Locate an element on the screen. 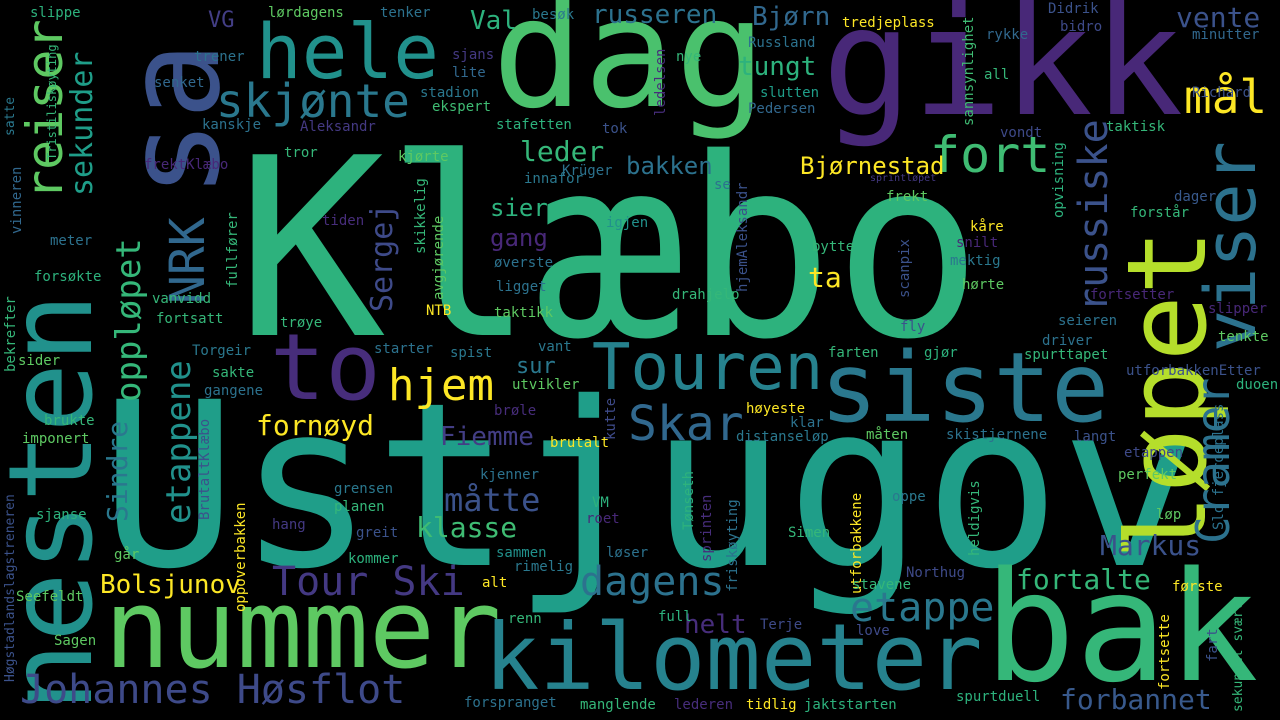 The height and width of the screenshot is (720, 1280). word-heldigvis: heldigvis is located at coordinates (975, 518).